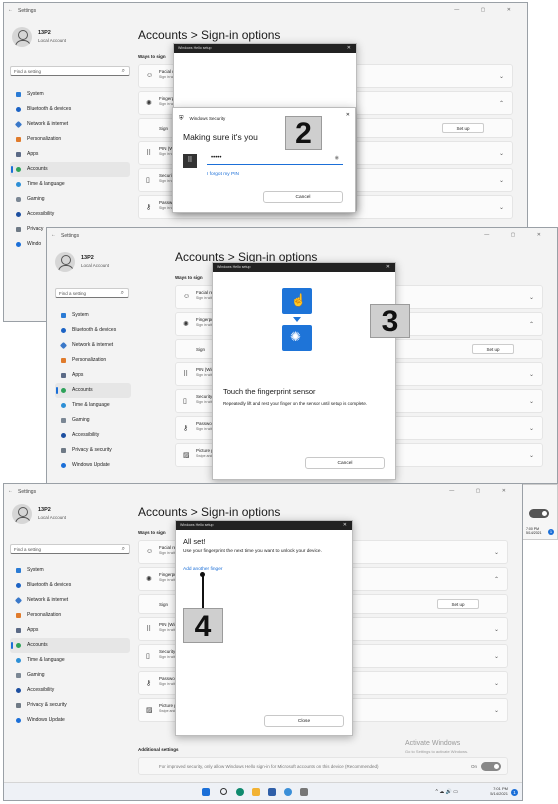  Describe the element at coordinates (206, 792) in the screenshot. I see `start-icon` at that location.